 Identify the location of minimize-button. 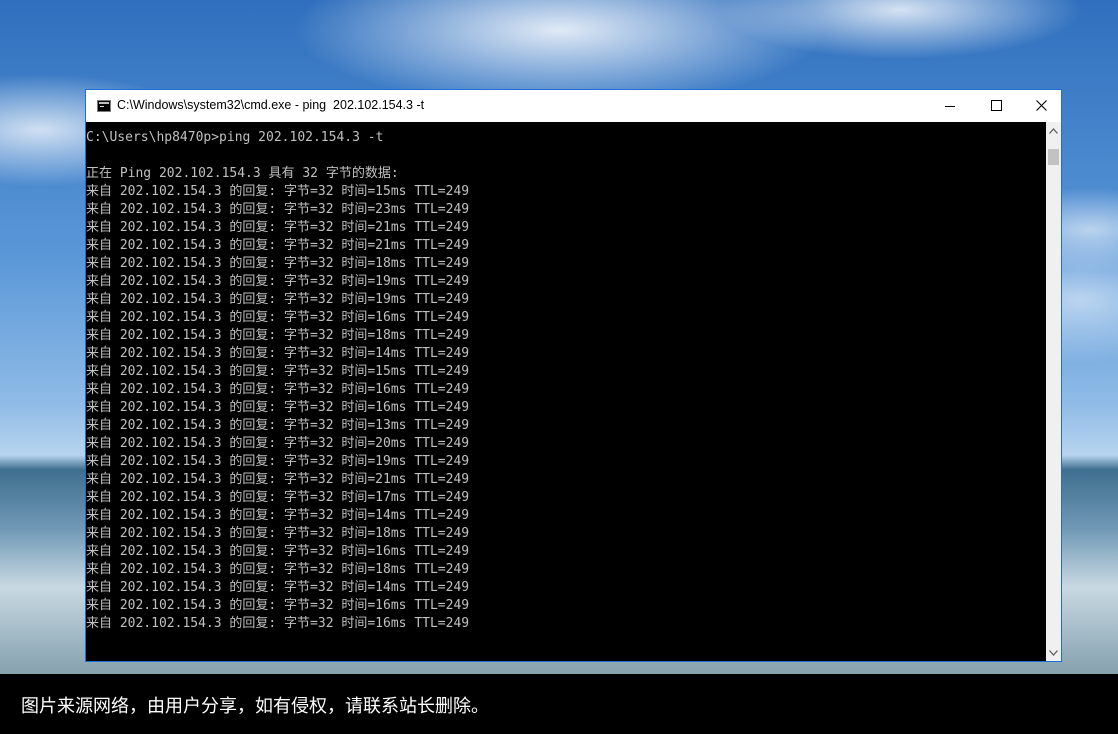
(950, 105).